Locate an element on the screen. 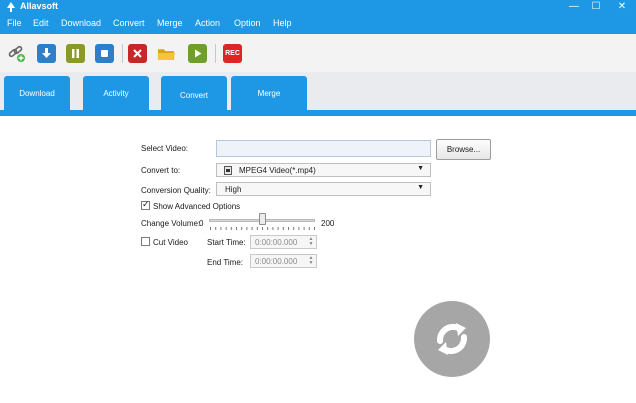  convert-to-label: Convert to: is located at coordinates (161, 170).